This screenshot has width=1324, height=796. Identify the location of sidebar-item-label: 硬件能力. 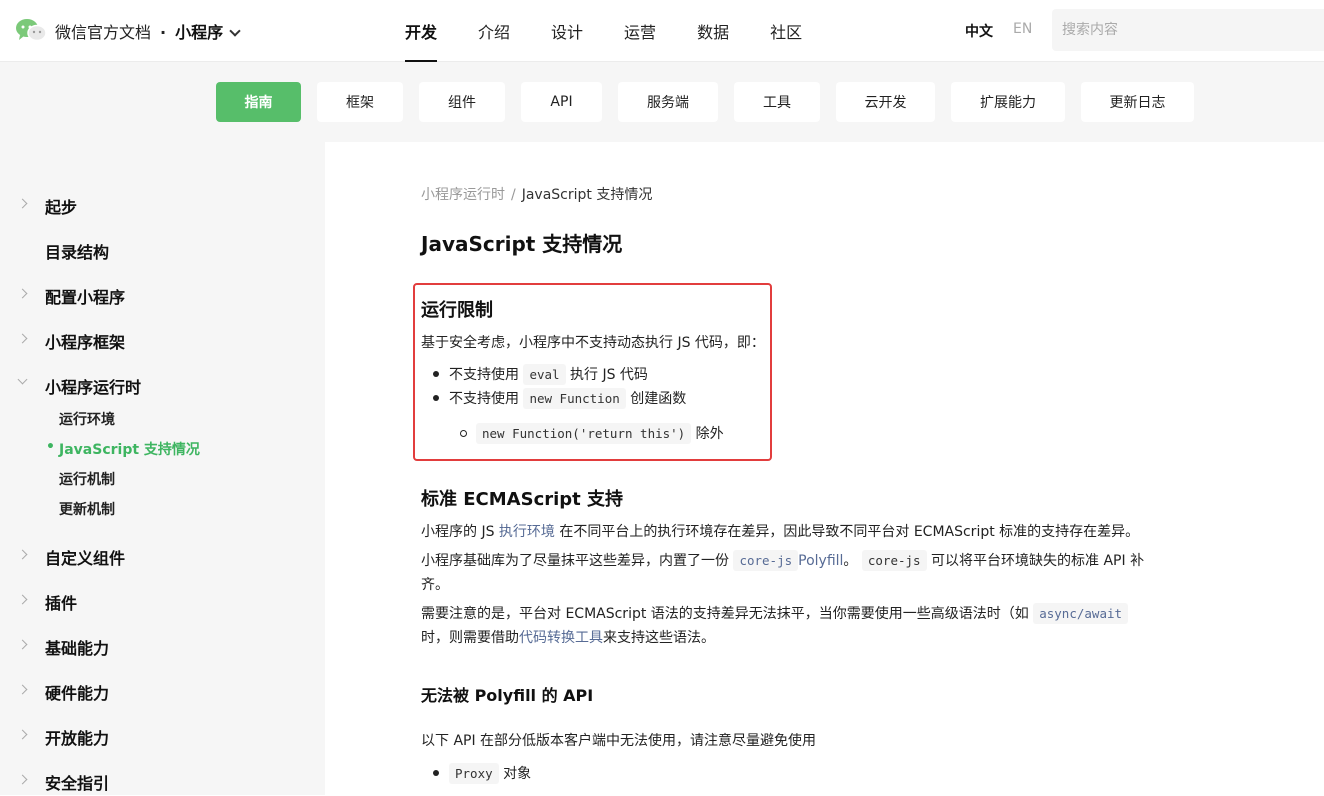
(77, 693).